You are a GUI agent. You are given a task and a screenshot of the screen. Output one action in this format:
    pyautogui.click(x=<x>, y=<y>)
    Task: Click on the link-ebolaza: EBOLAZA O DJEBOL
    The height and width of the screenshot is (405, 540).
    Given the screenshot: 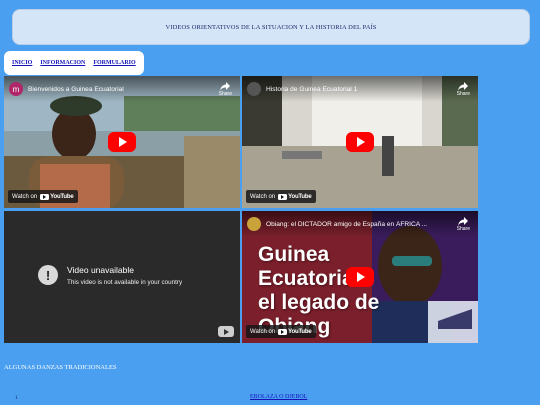 What is the action you would take?
    pyautogui.click(x=278, y=397)
    